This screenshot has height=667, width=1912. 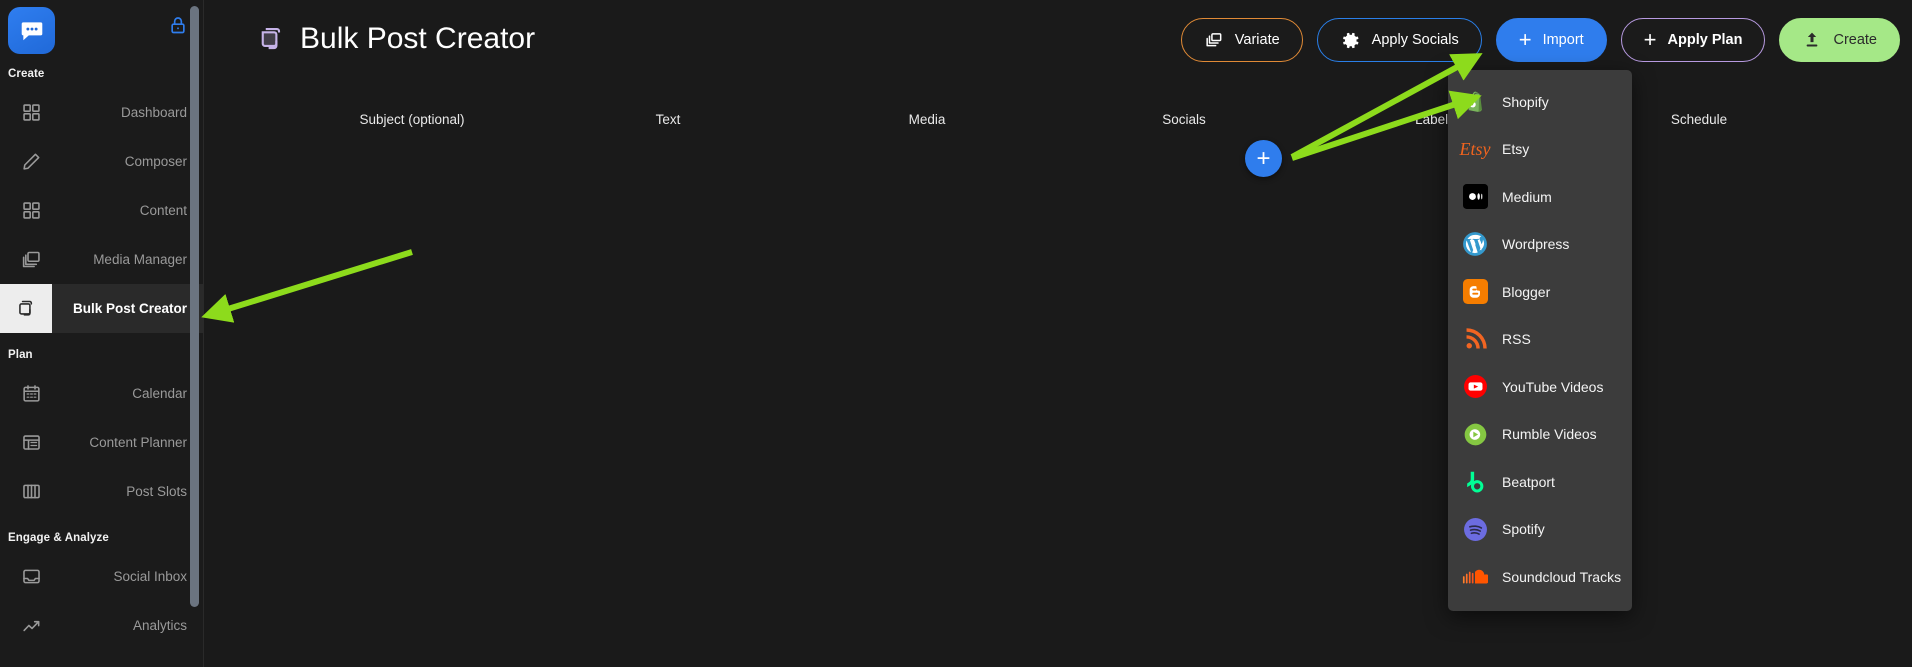 What do you see at coordinates (194, 306) in the screenshot?
I see `sidebar-scrollbar` at bounding box center [194, 306].